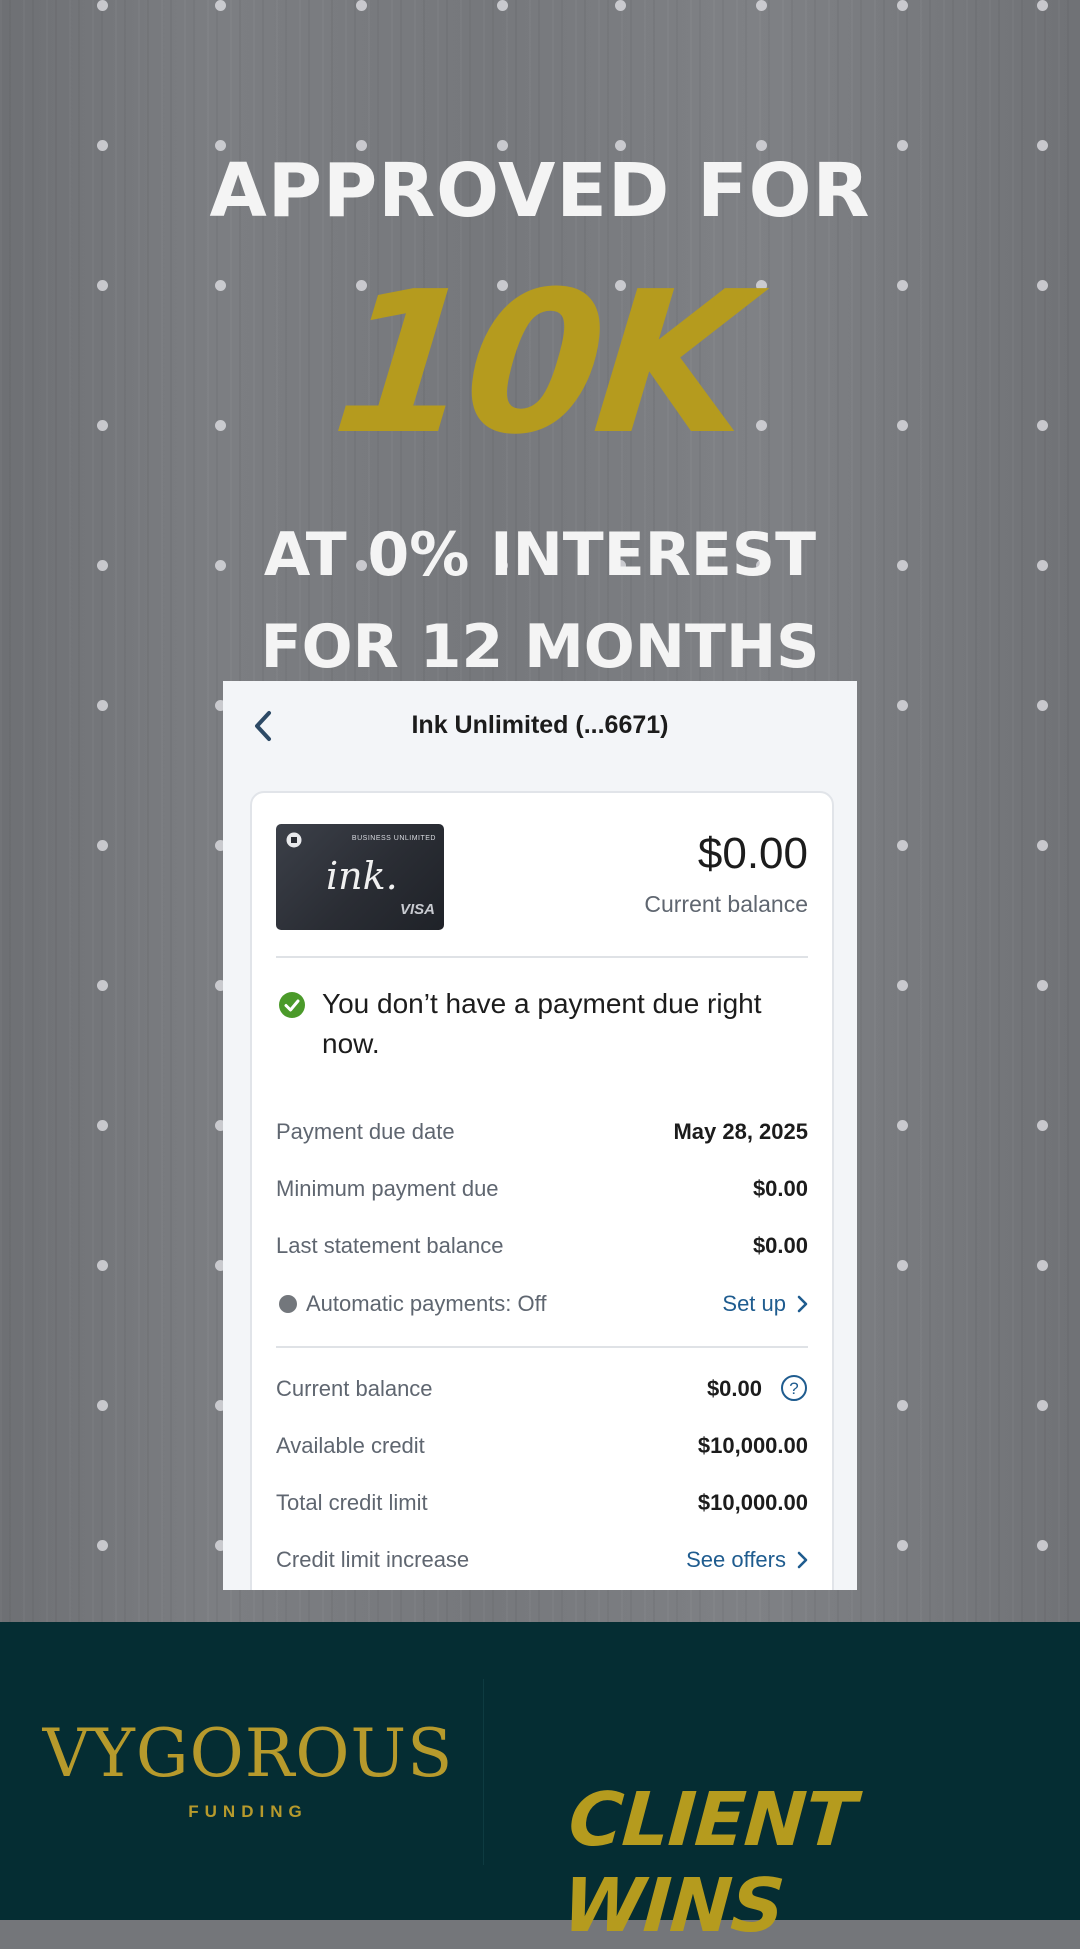 This screenshot has width=1080, height=1949. I want to click on payment-row: Last statement balance $0.00, so click(542, 1248).